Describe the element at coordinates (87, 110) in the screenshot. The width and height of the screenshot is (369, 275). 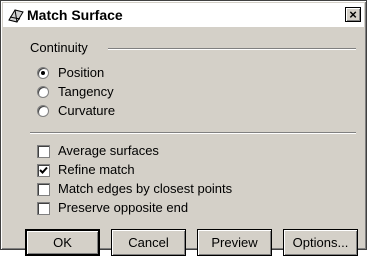
I see `curvature-label: Curvature` at that location.